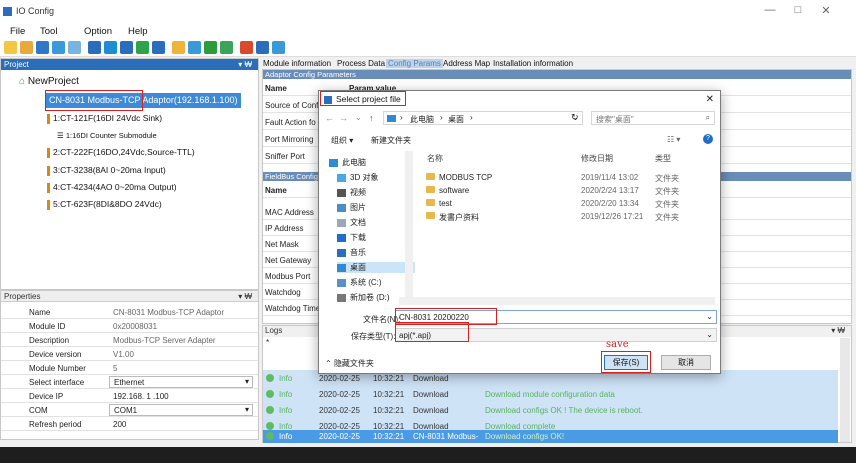 The width and height of the screenshot is (856, 463). What do you see at coordinates (121, 152) in the screenshot?
I see `tree-item-module-2: 2:CT-222F(16DO,24Vdc,Source-TTL)` at bounding box center [121, 152].